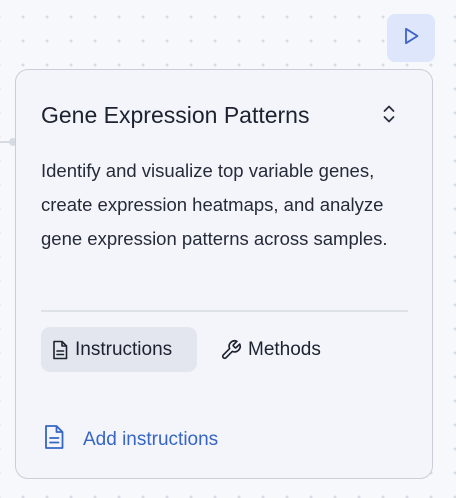  Describe the element at coordinates (231, 350) in the screenshot. I see `wrench-icon` at that location.